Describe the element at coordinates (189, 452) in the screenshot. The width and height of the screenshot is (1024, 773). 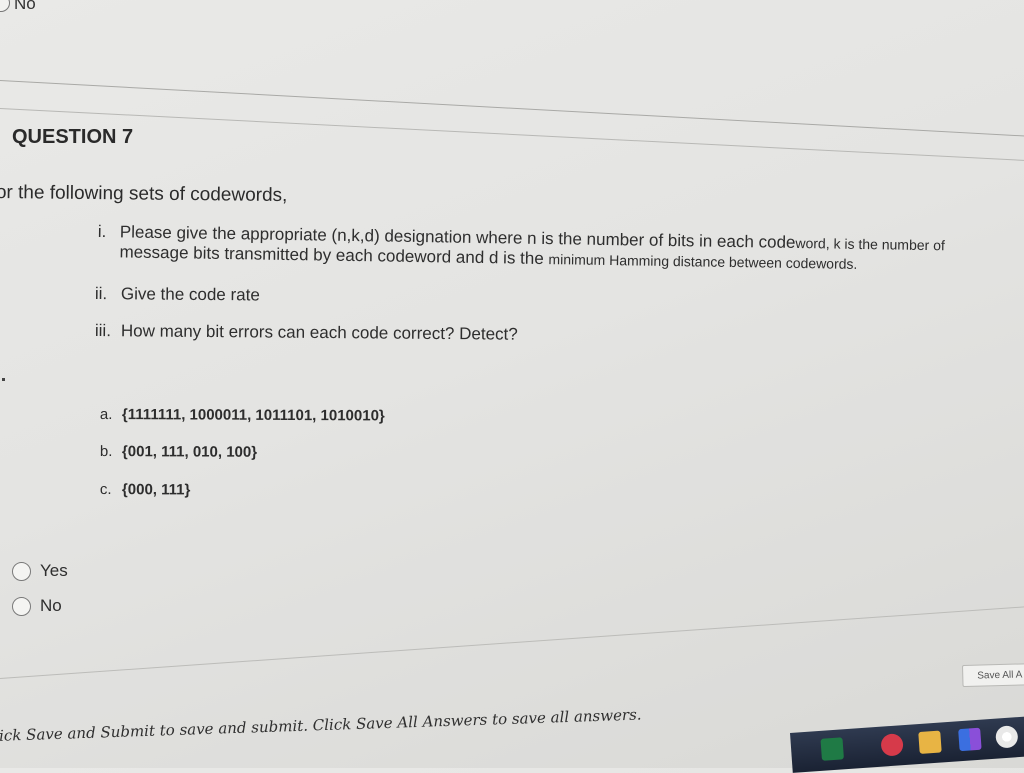
I see `set-text: {001, 111, 010, 100}` at that location.